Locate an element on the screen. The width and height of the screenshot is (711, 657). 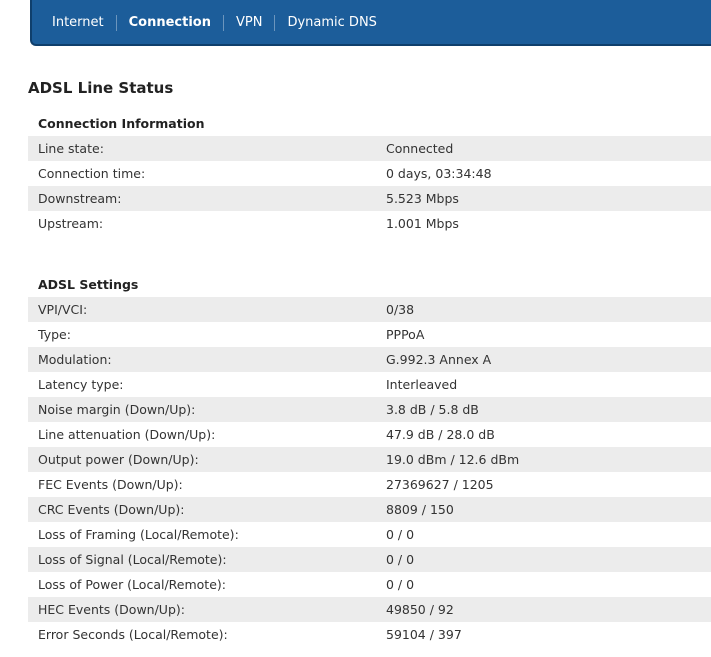
tab-dynamic-dns: Dynamic DNS is located at coordinates (331, 23).